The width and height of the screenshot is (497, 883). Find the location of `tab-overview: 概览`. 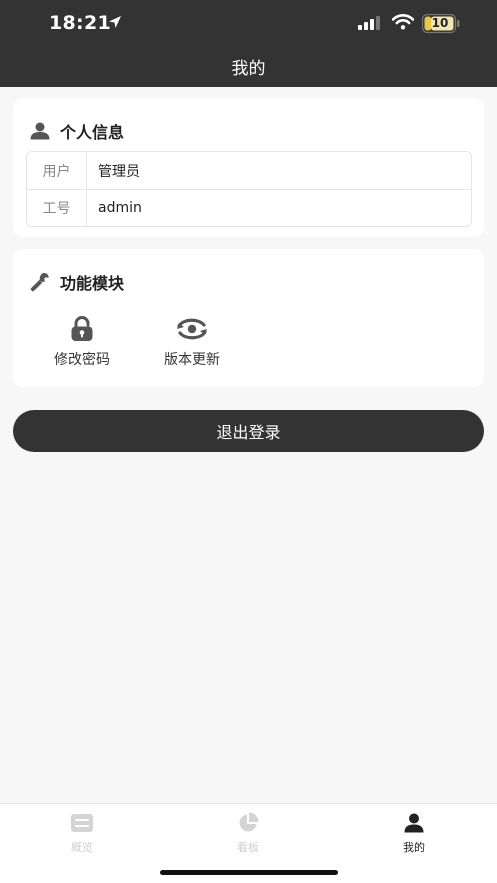

tab-overview: 概览 is located at coordinates (82, 833).